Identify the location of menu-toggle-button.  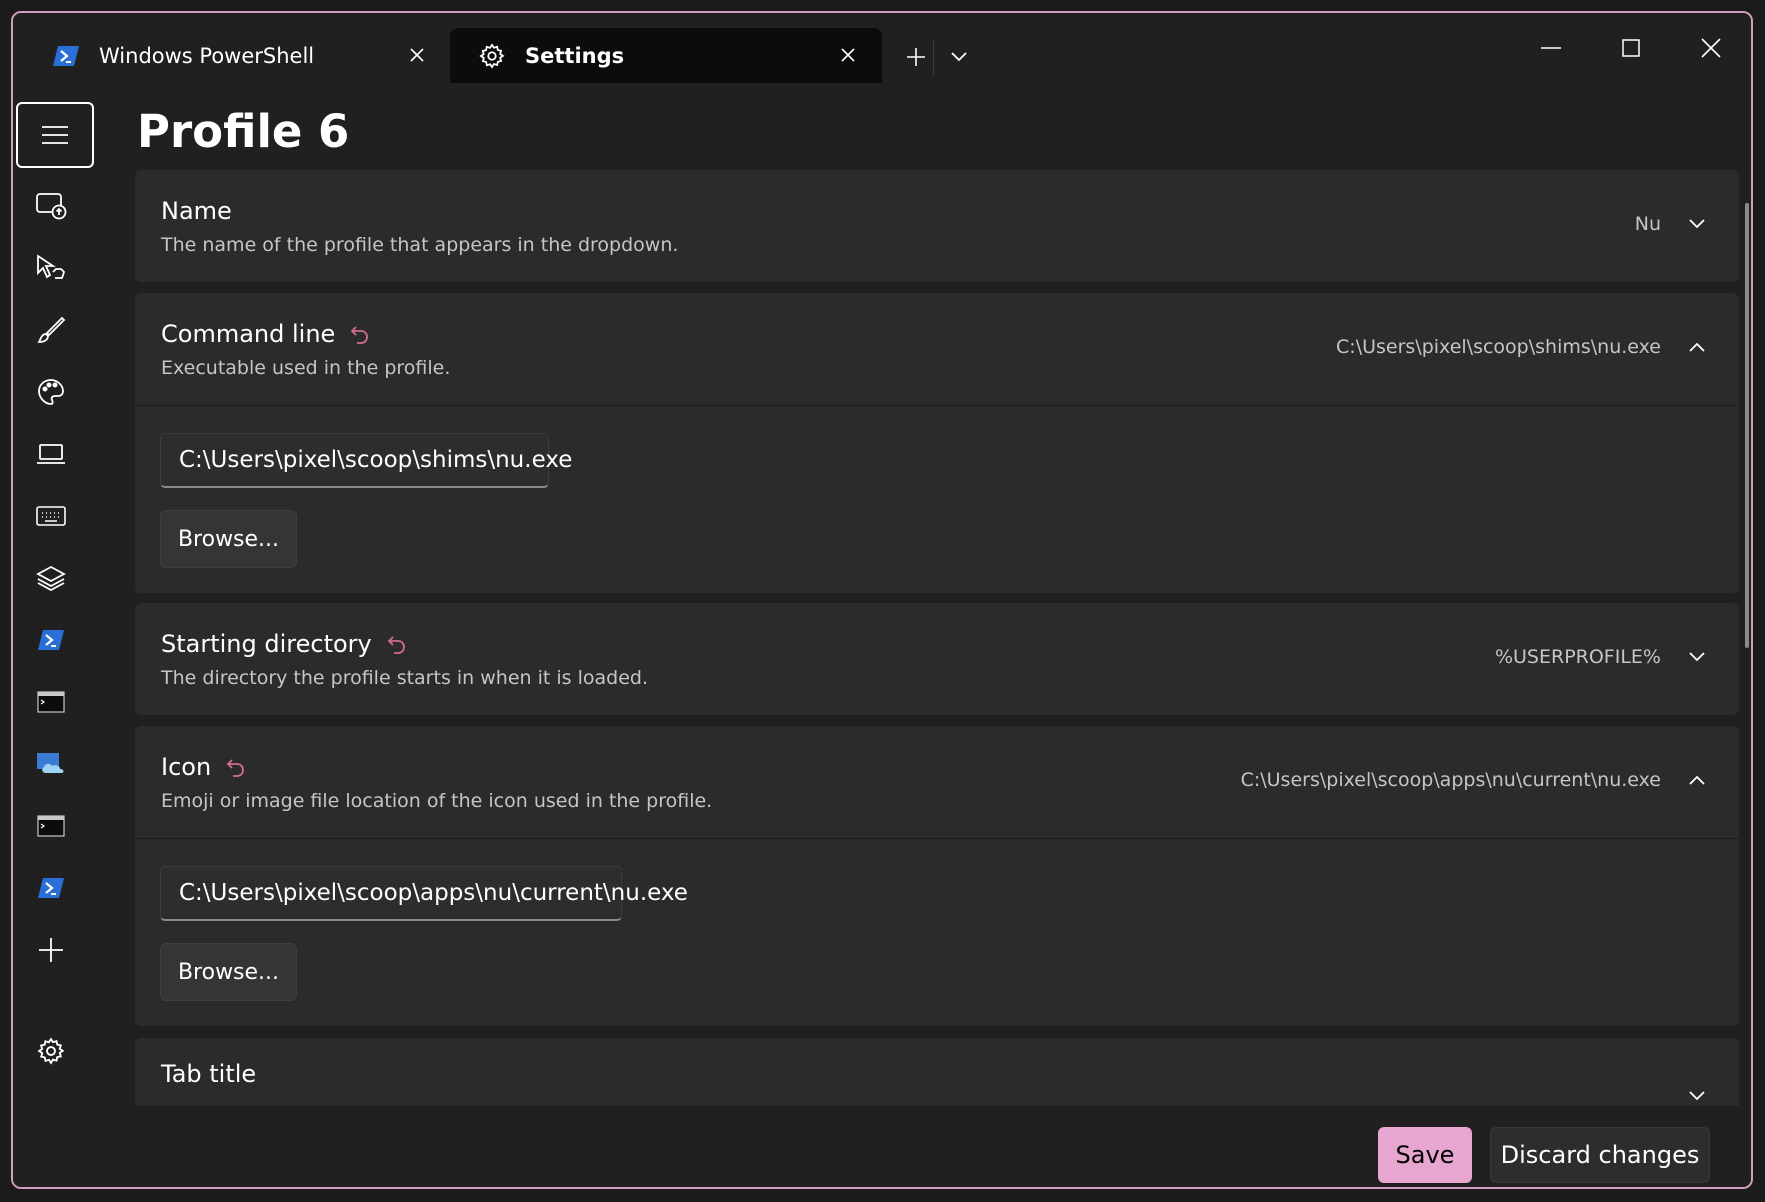
(55, 135).